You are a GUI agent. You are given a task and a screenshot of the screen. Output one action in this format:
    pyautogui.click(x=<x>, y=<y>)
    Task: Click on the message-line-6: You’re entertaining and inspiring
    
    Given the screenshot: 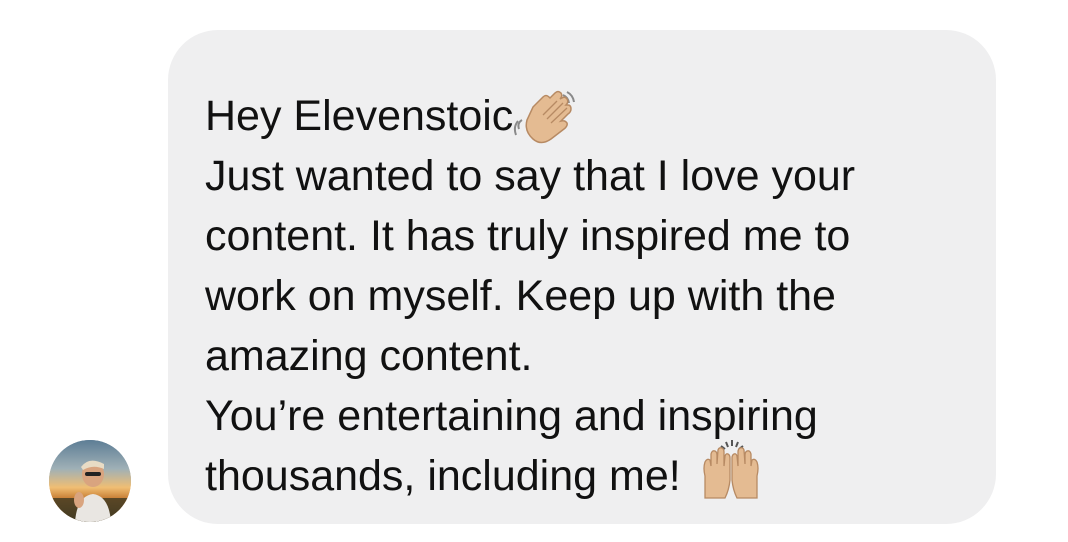 What is the action you would take?
    pyautogui.click(x=585, y=416)
    